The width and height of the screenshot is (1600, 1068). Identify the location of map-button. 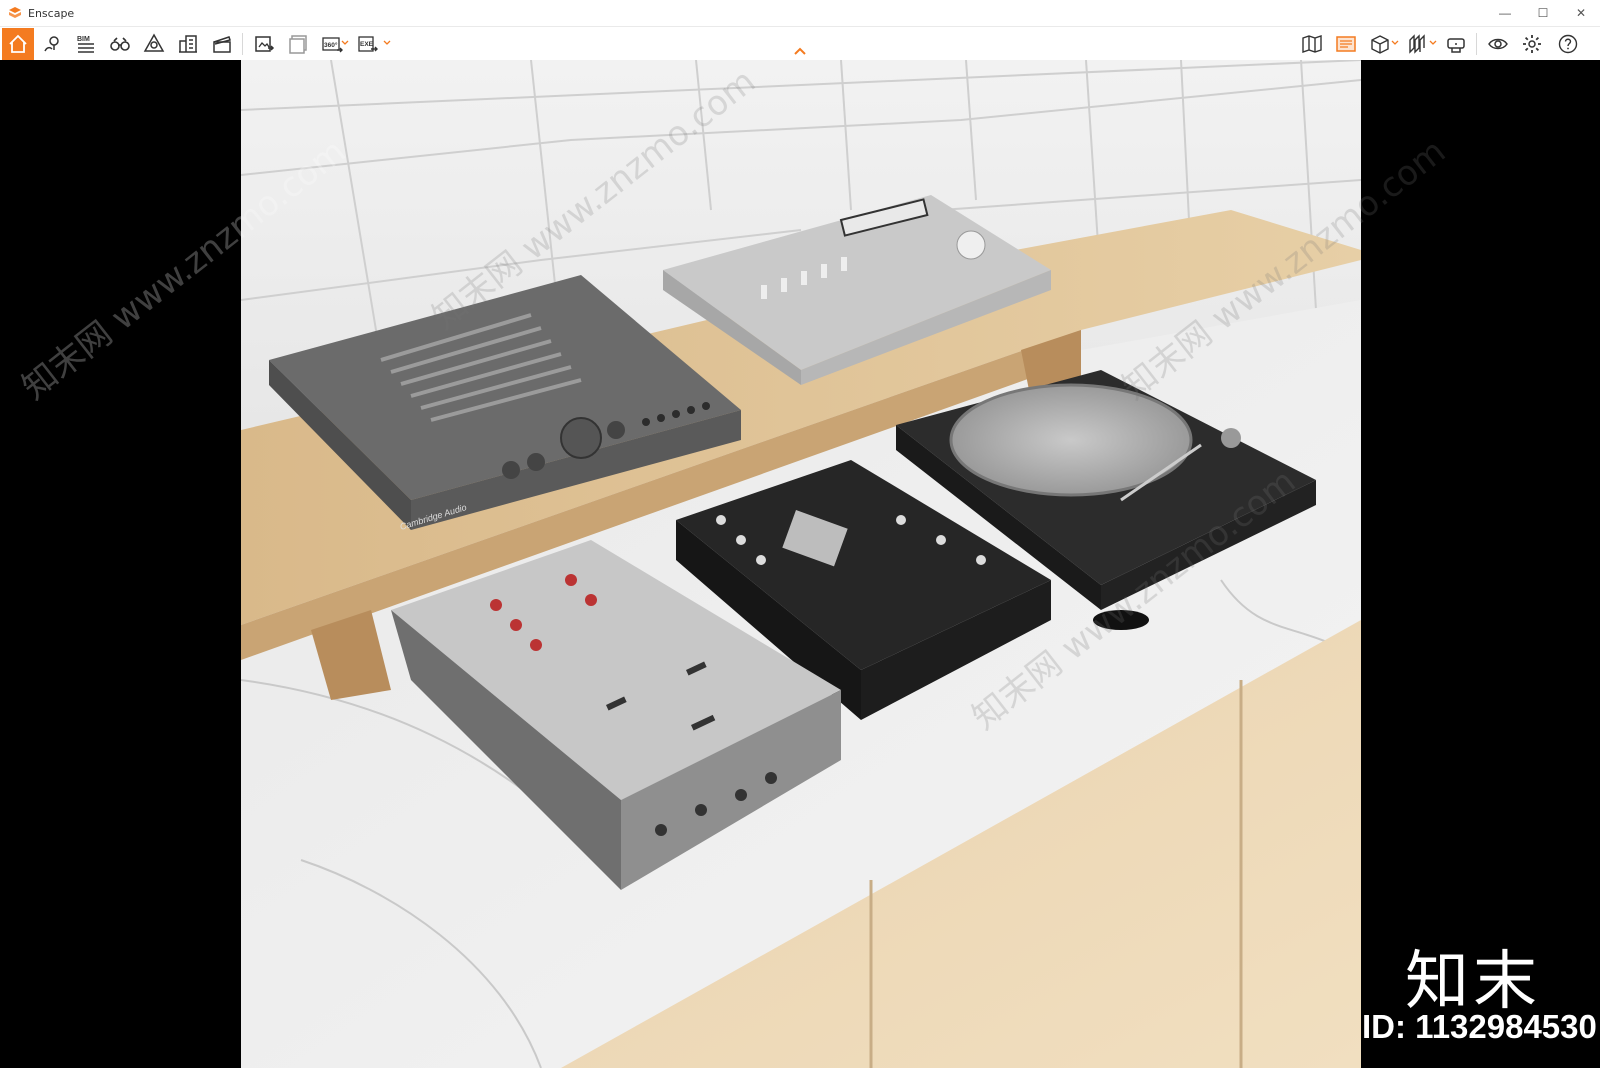
(1312, 44).